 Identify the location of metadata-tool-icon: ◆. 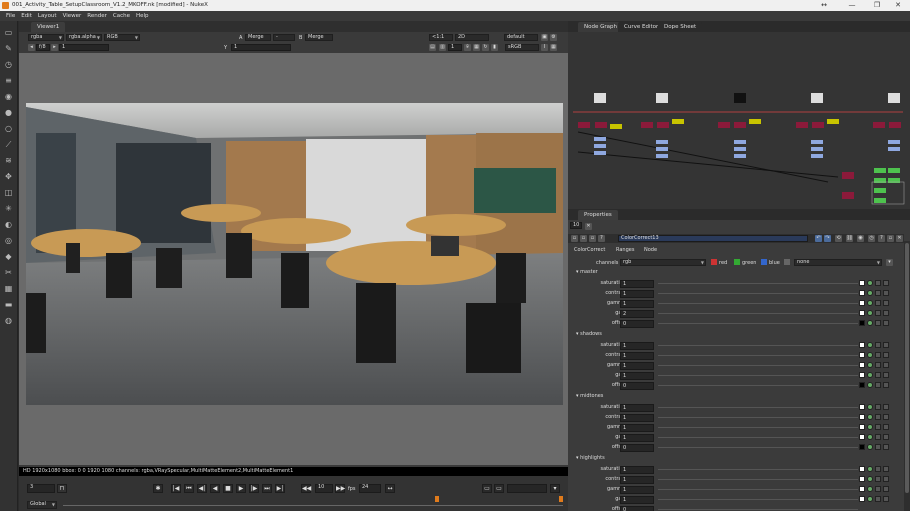
(8, 256).